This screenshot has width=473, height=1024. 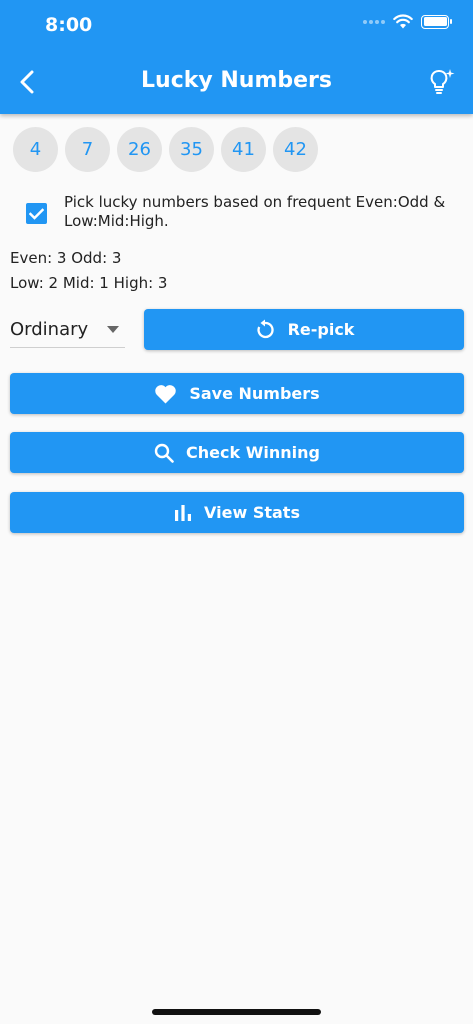 I want to click on number-ball: 41, so click(x=243, y=149).